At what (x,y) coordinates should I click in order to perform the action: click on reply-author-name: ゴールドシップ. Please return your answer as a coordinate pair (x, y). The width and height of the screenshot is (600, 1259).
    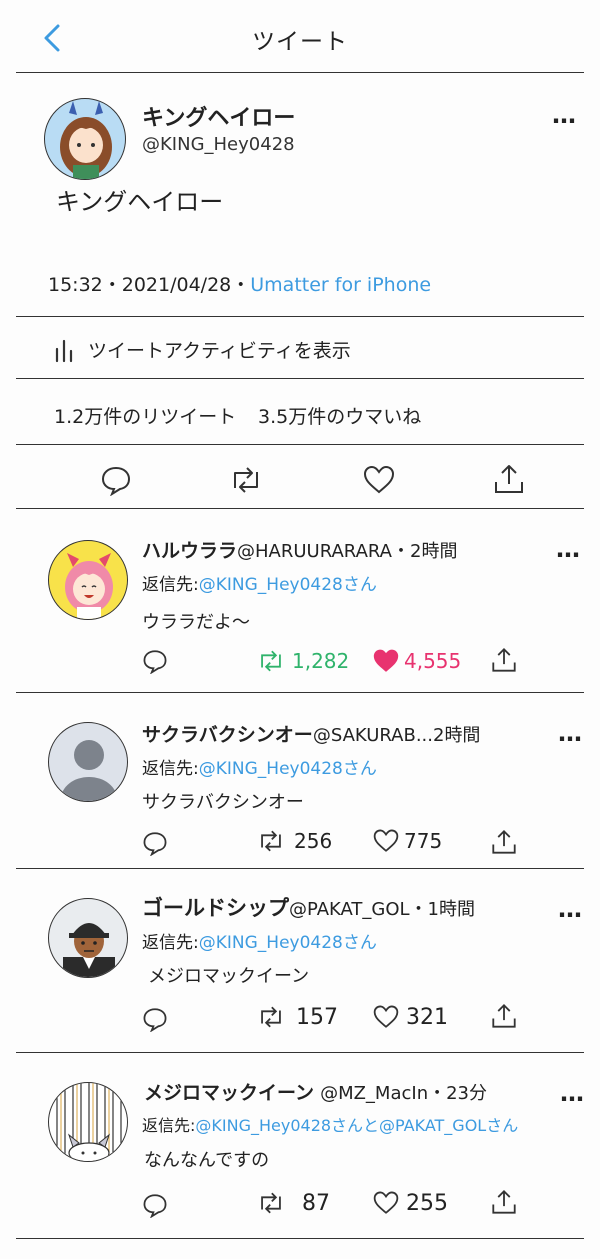
    Looking at the image, I should click on (215, 908).